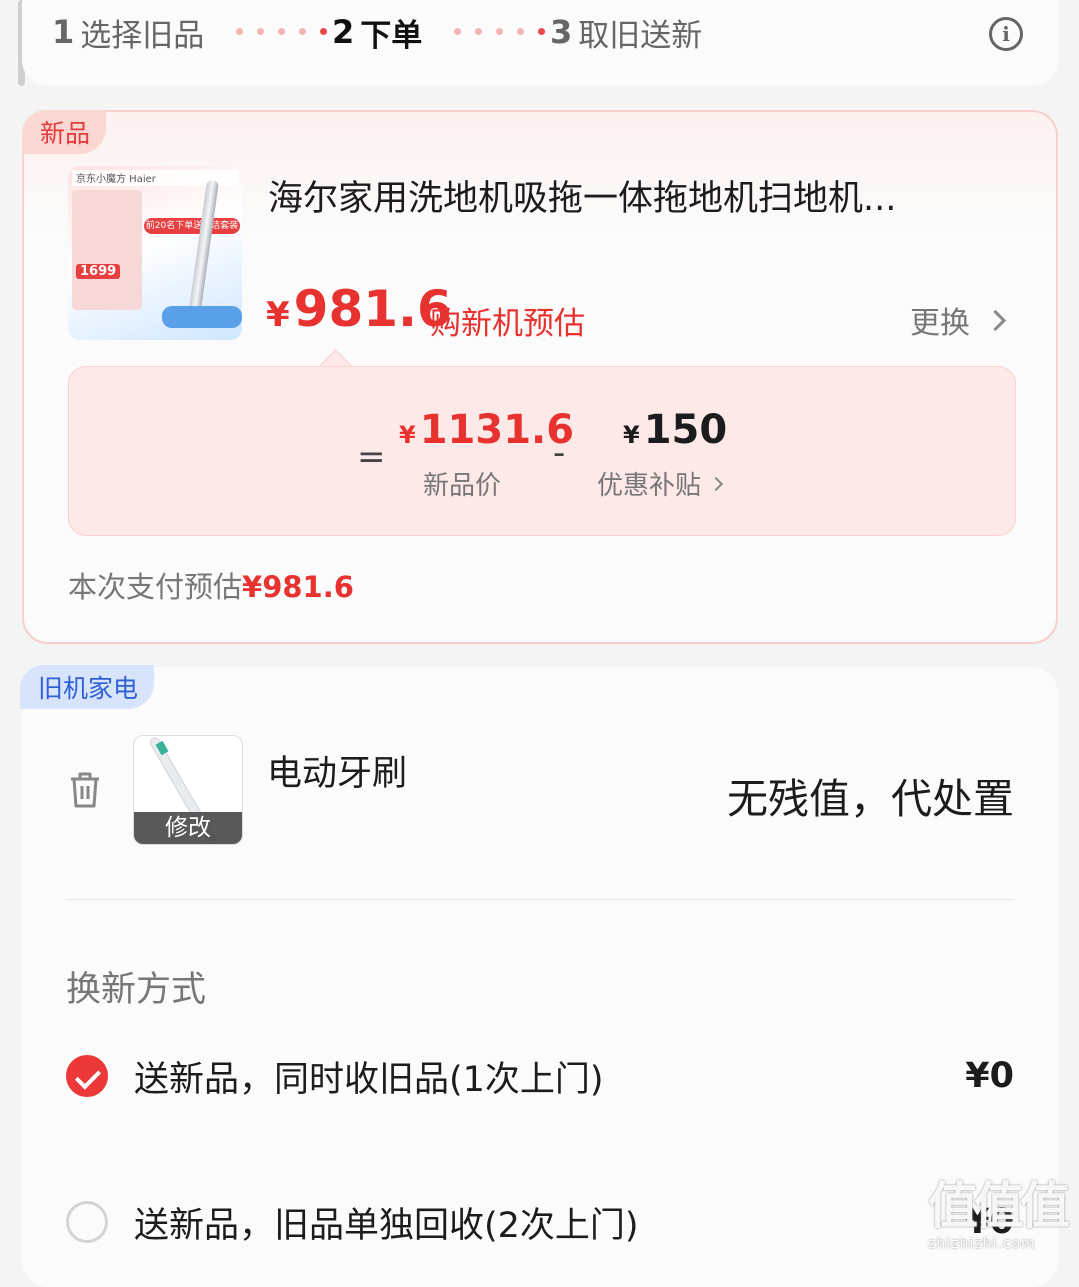  I want to click on old-item-image: 修改, so click(188, 790).